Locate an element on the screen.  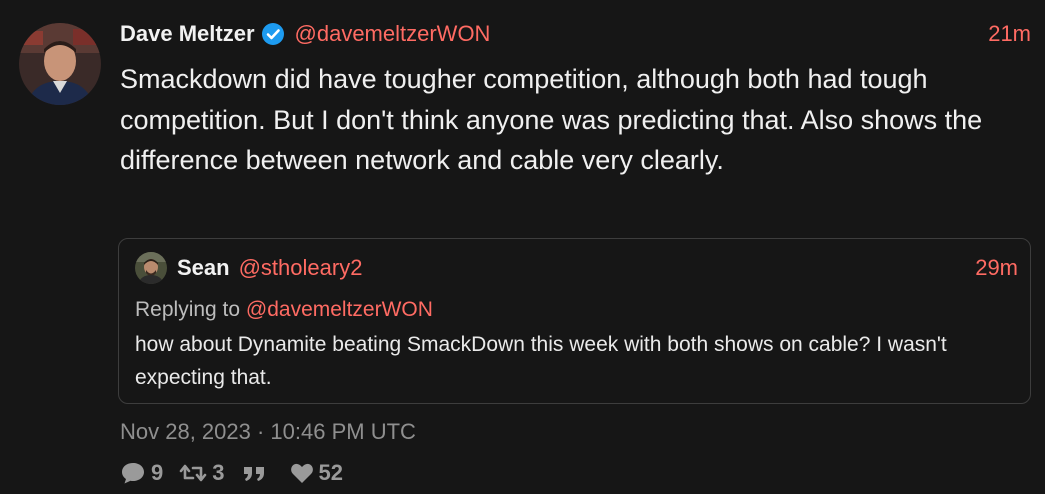
quoted-tweet-header: Sean @stholeary2 29m is located at coordinates (576, 268).